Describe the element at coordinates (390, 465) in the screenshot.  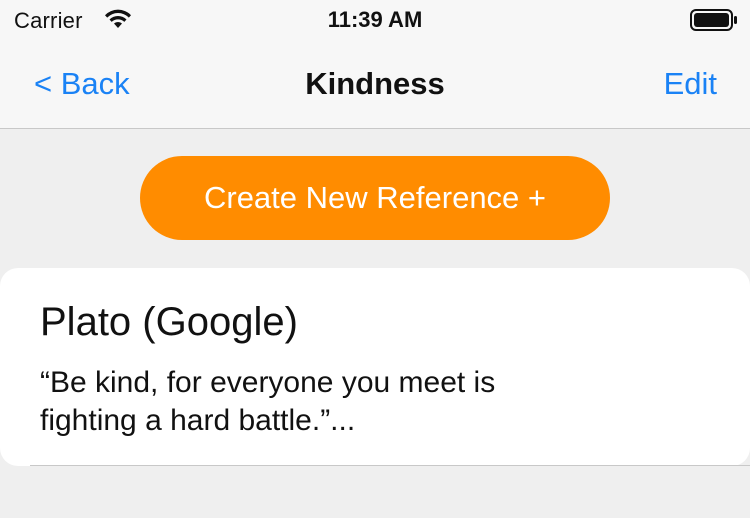
I see `card-divider` at that location.